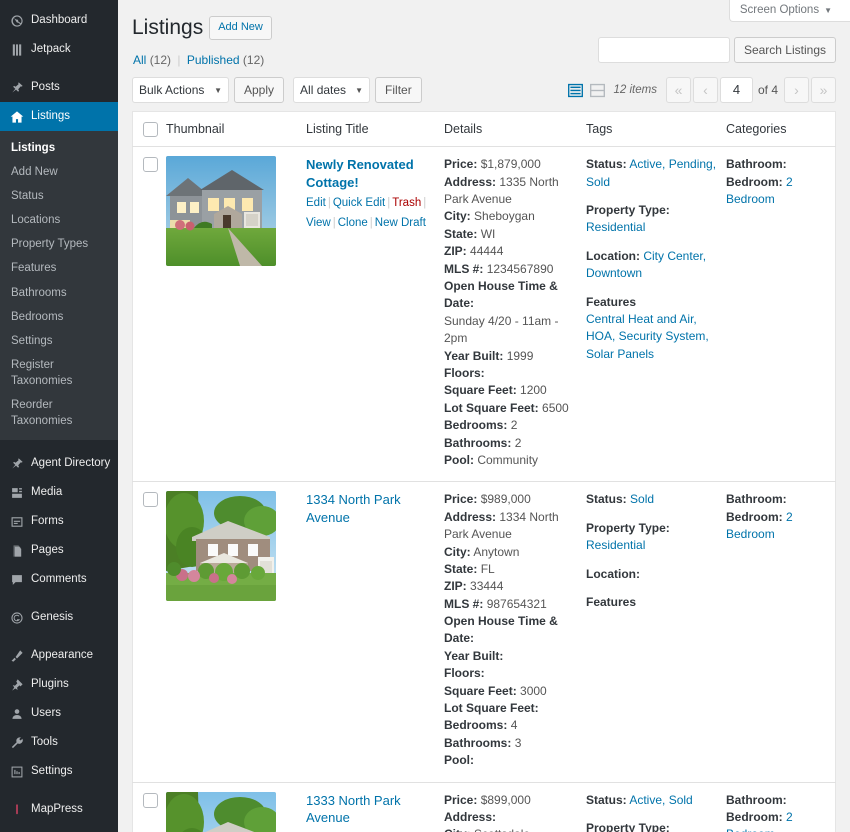 Image resolution: width=850 pixels, height=832 pixels. I want to click on bulk-actions-select: Bulk Actions, so click(180, 90).